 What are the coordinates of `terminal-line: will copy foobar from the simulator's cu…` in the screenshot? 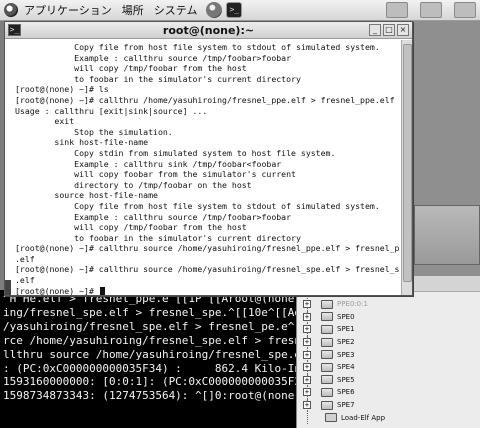 It's located at (155, 174).